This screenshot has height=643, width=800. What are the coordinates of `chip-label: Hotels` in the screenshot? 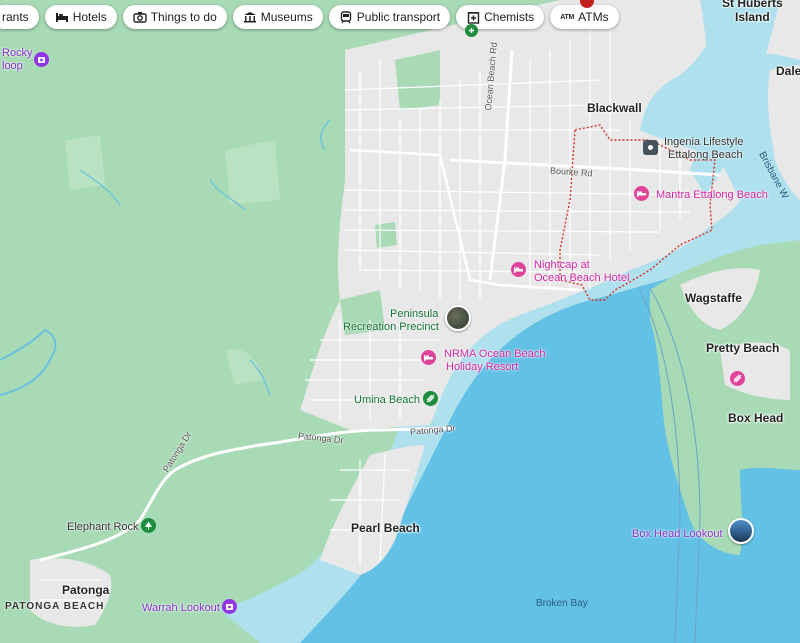 It's located at (89, 17).